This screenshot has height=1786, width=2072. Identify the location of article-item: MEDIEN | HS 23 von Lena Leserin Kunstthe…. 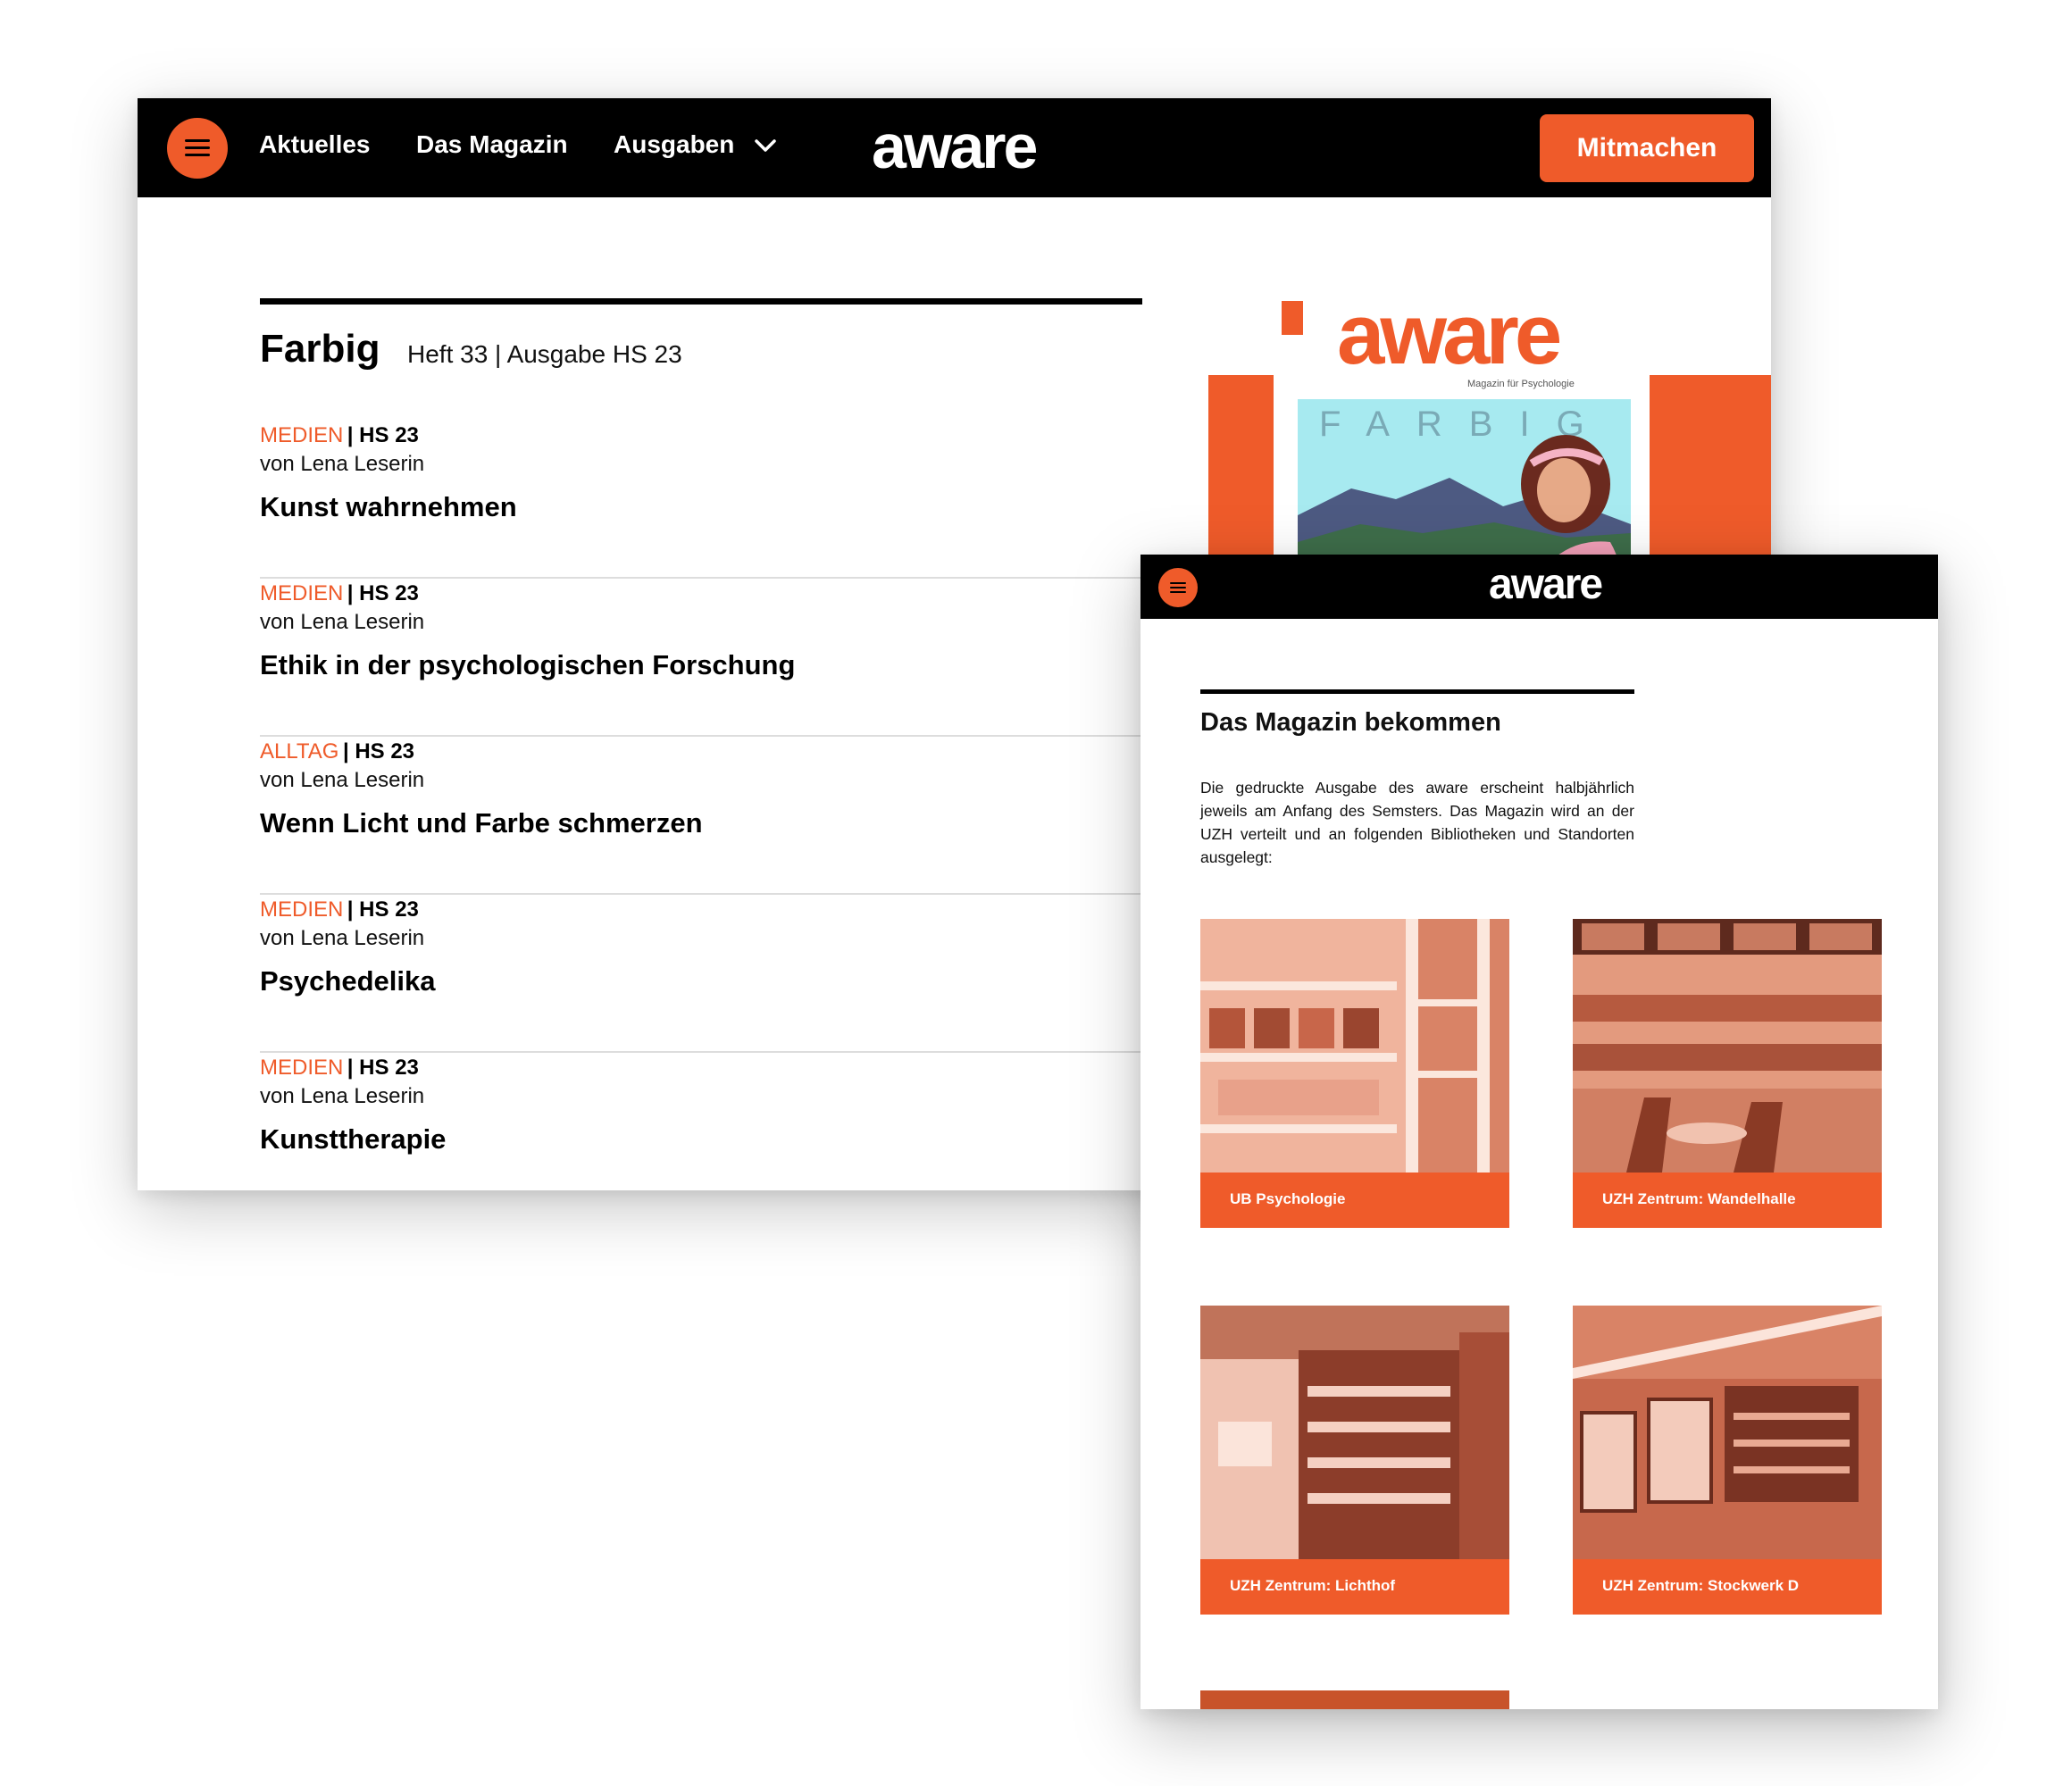
(701, 1123).